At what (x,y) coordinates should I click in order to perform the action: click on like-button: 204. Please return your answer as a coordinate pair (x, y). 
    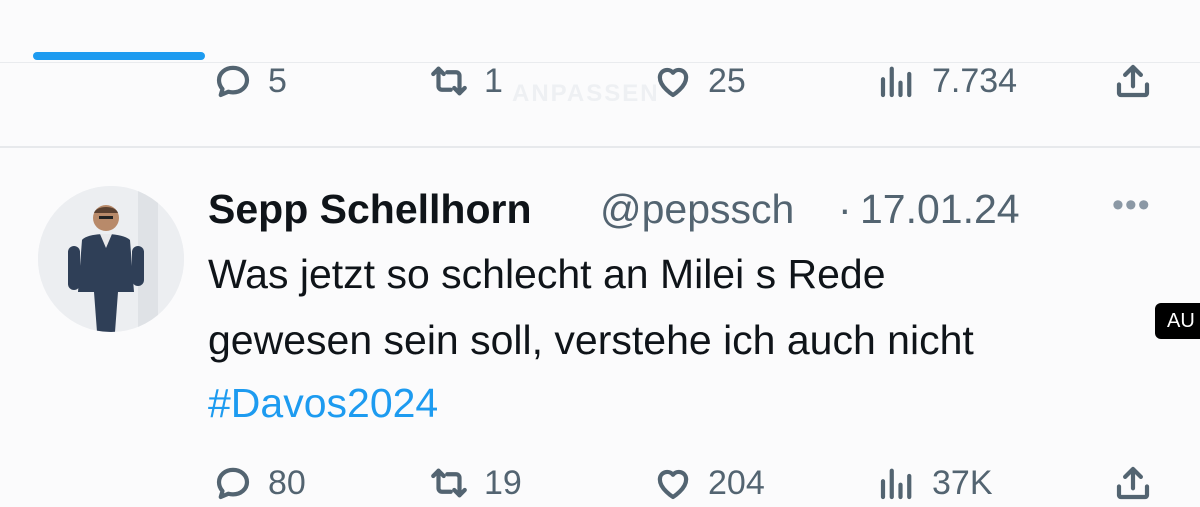
    Looking at the image, I should click on (708, 483).